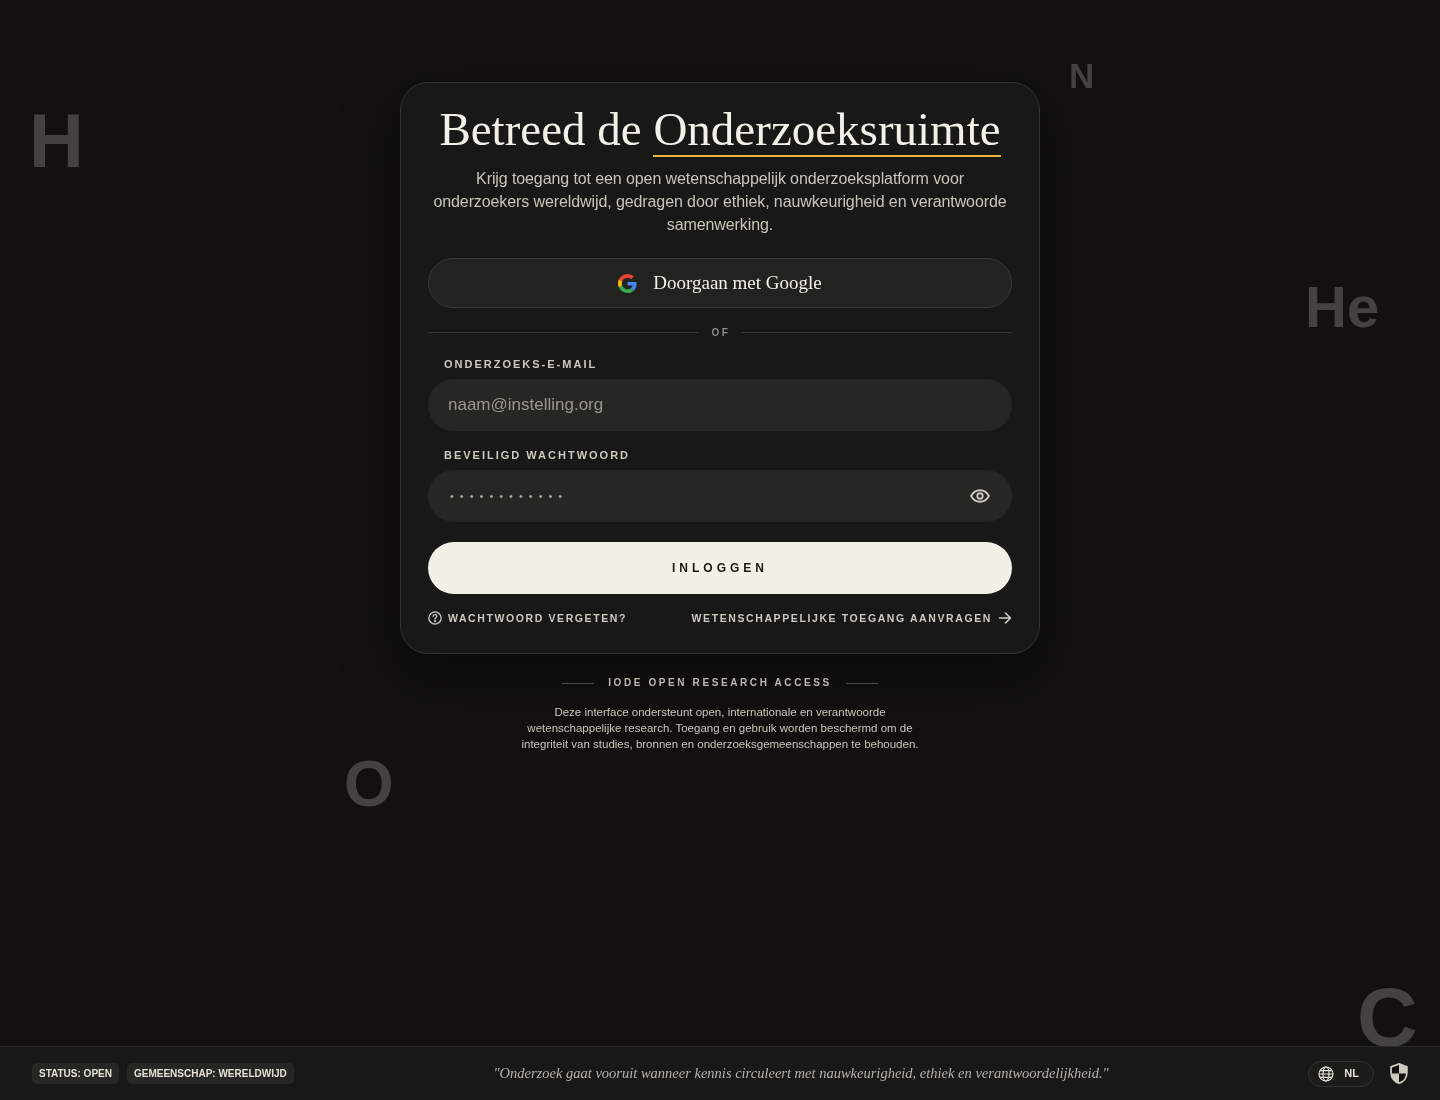  Describe the element at coordinates (720, 496) in the screenshot. I see `password-field: ••••••••••••` at that location.